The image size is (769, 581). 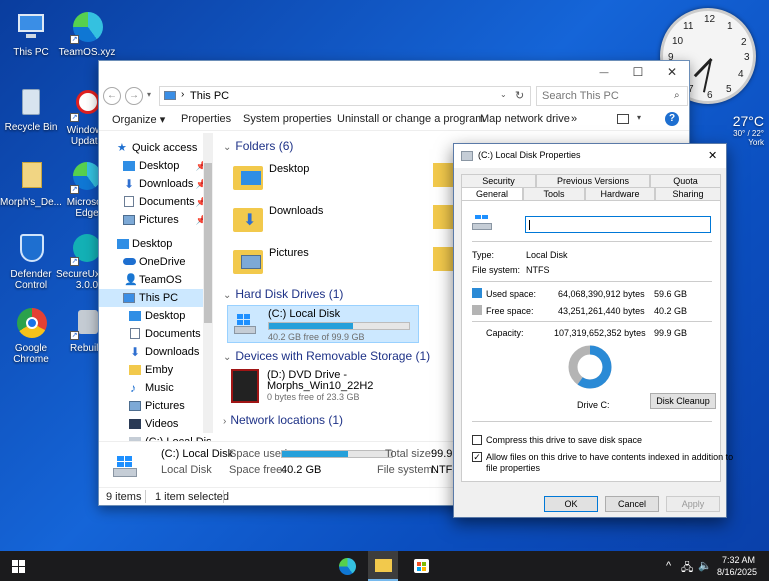 What do you see at coordinates (155, 262) in the screenshot?
I see `nav-onedrive: OneDrive` at bounding box center [155, 262].